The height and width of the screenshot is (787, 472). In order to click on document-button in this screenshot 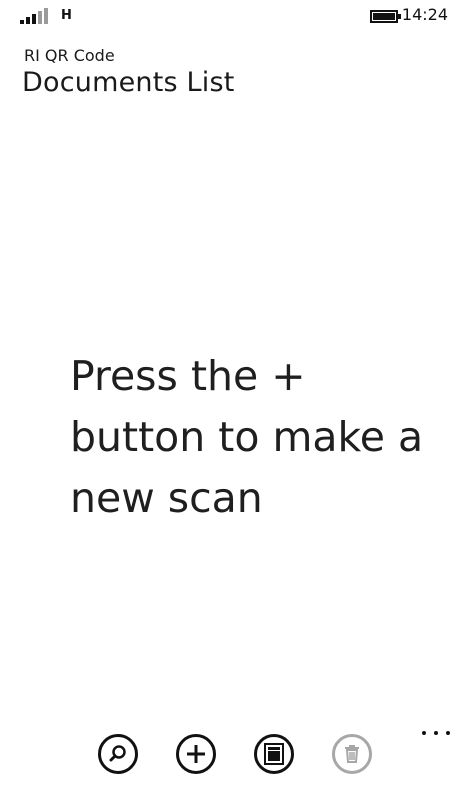, I will do `click(274, 754)`.